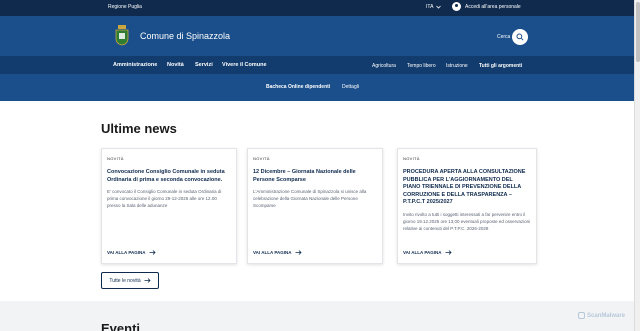 The image size is (640, 331). Describe the element at coordinates (122, 35) in the screenshot. I see `municipality-crest-icon` at that location.